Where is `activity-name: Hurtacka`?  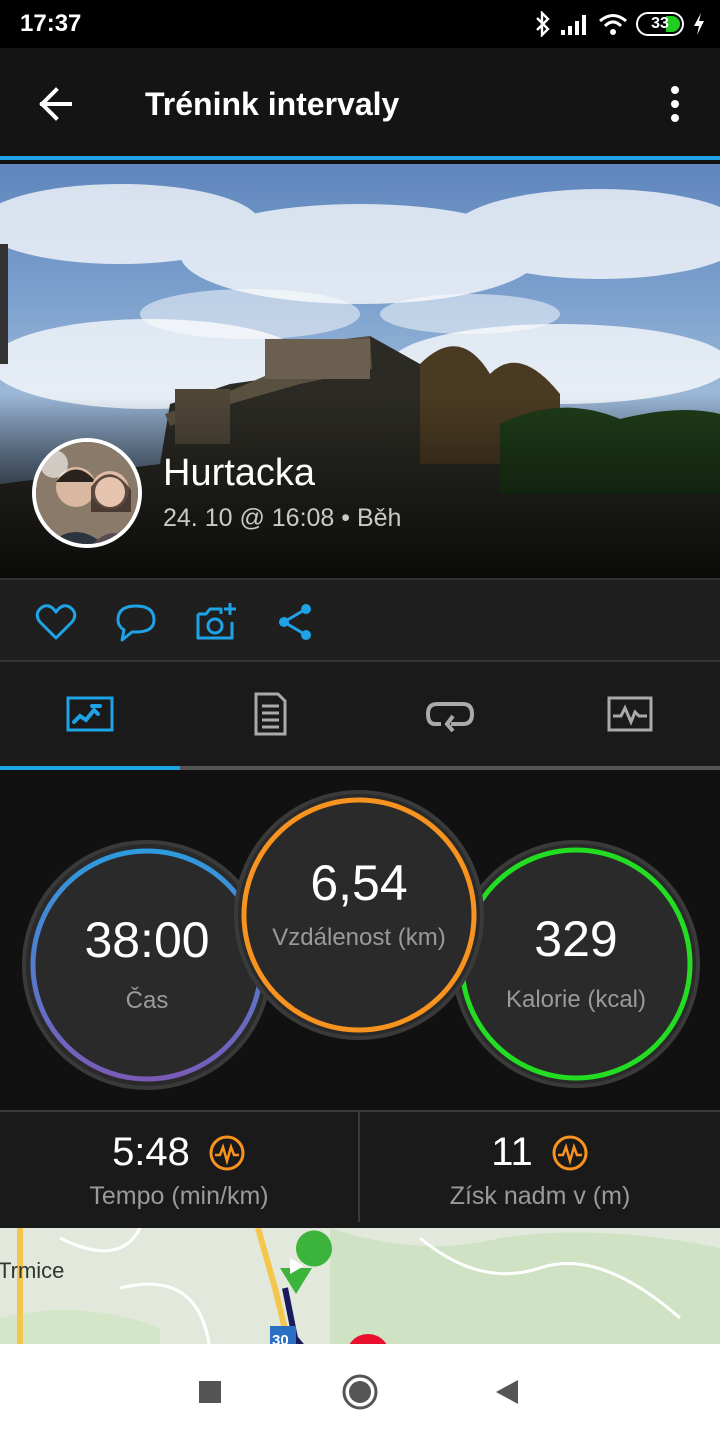 activity-name: Hurtacka is located at coordinates (239, 473).